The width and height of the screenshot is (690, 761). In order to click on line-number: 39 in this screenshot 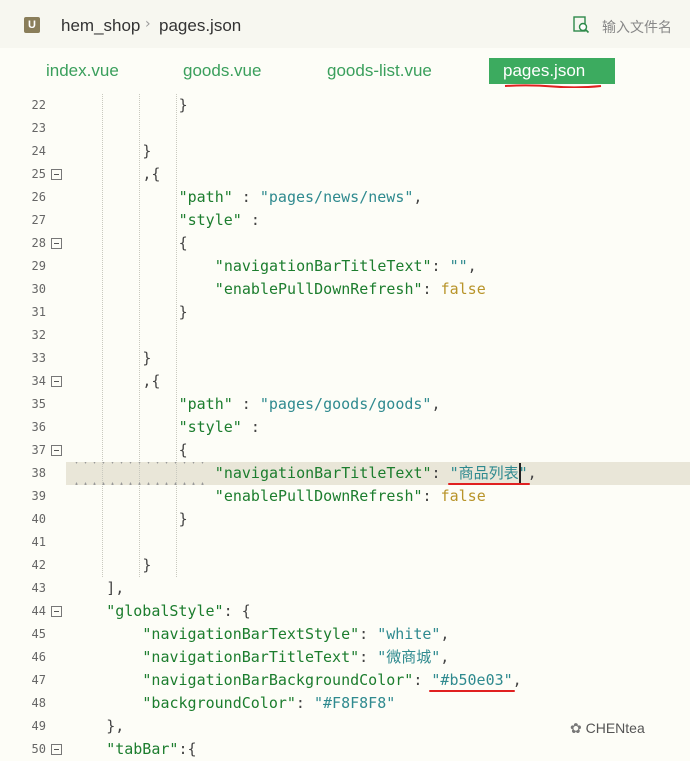, I will do `click(38, 496)`.